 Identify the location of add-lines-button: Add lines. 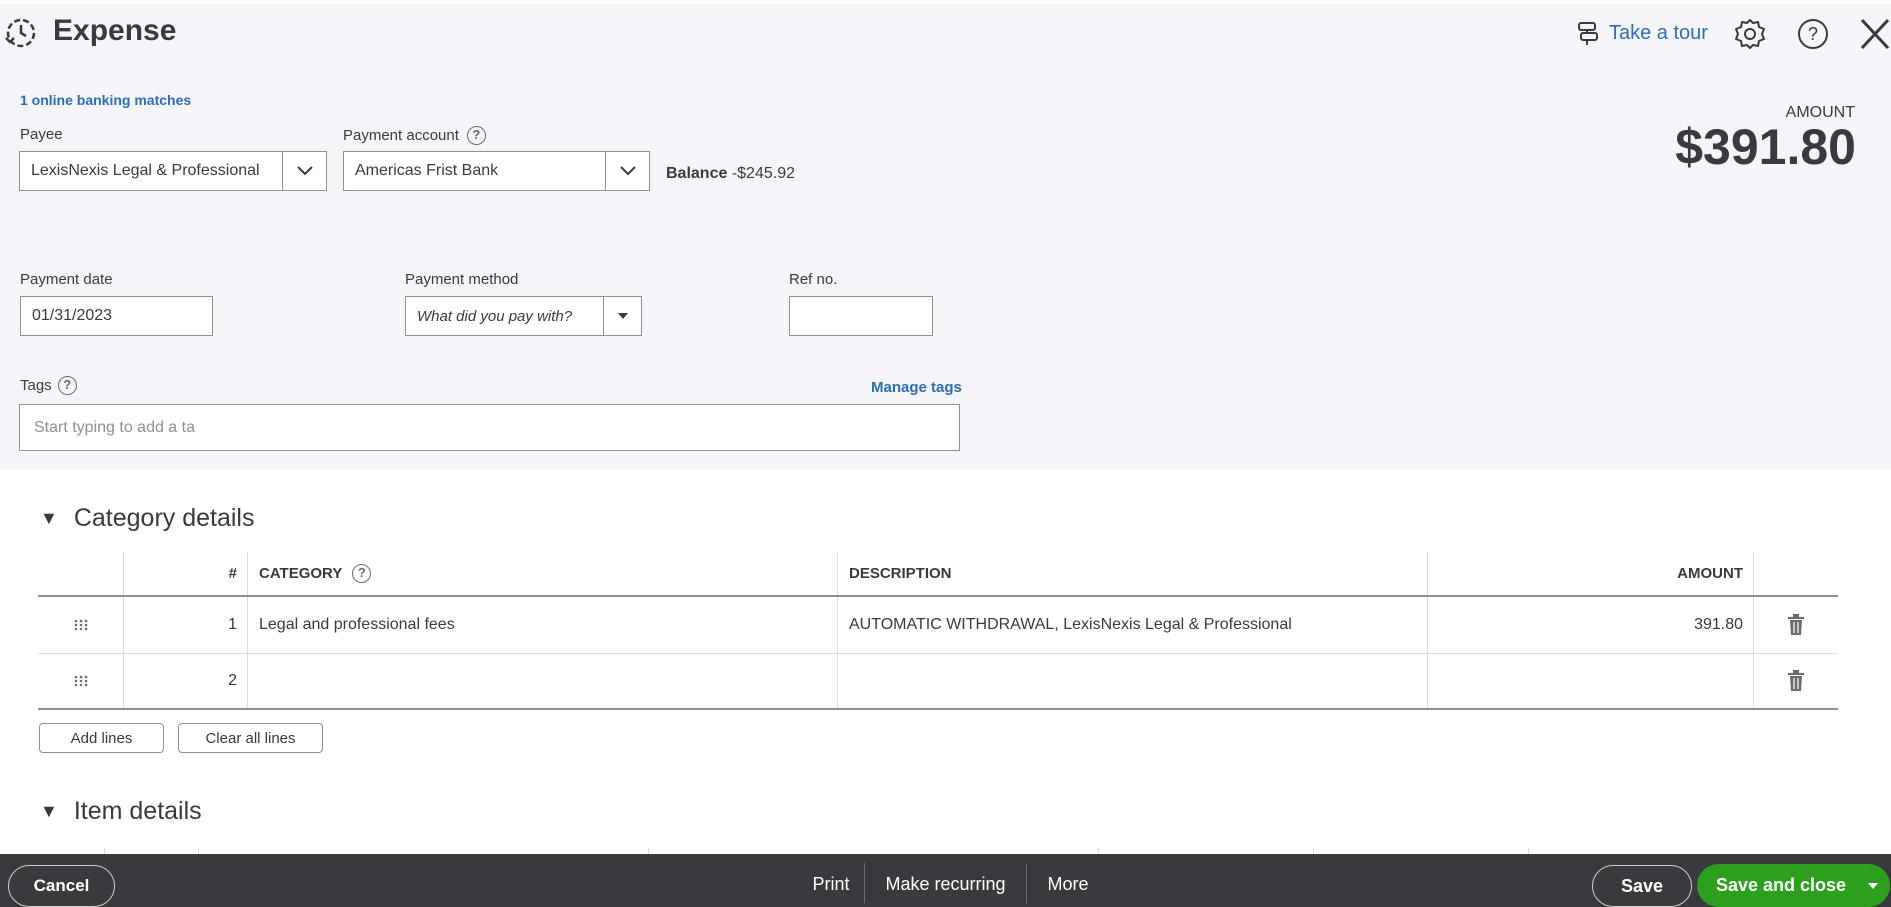
(101, 738).